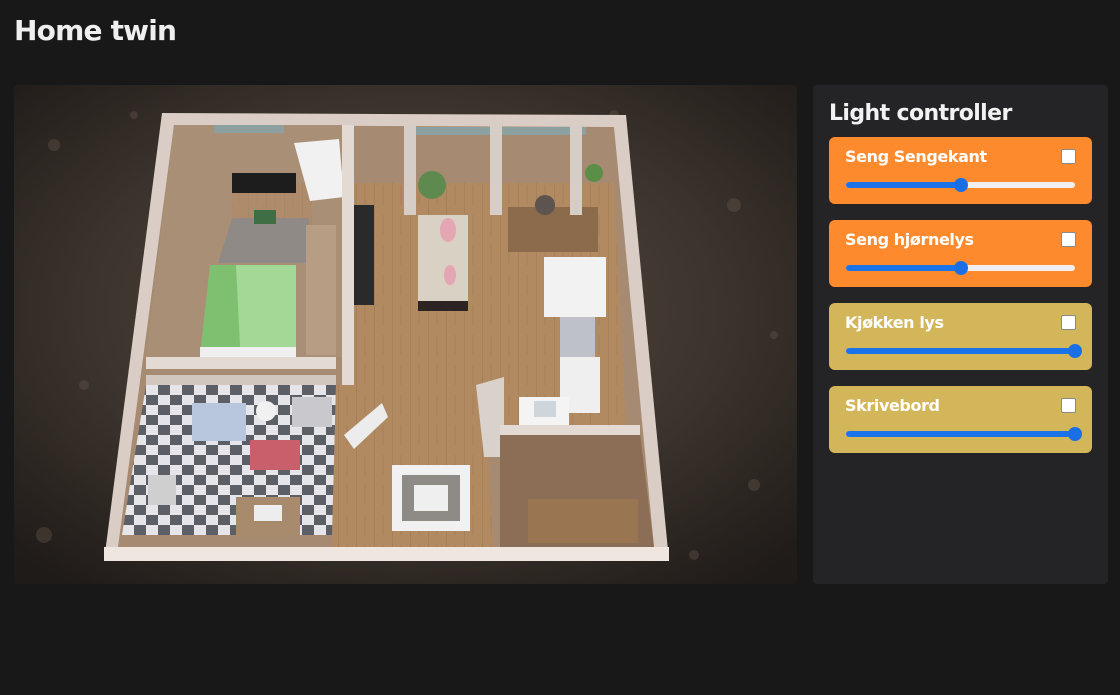 This screenshot has width=1120, height=695. I want to click on light-card: Skrivebord, so click(960, 419).